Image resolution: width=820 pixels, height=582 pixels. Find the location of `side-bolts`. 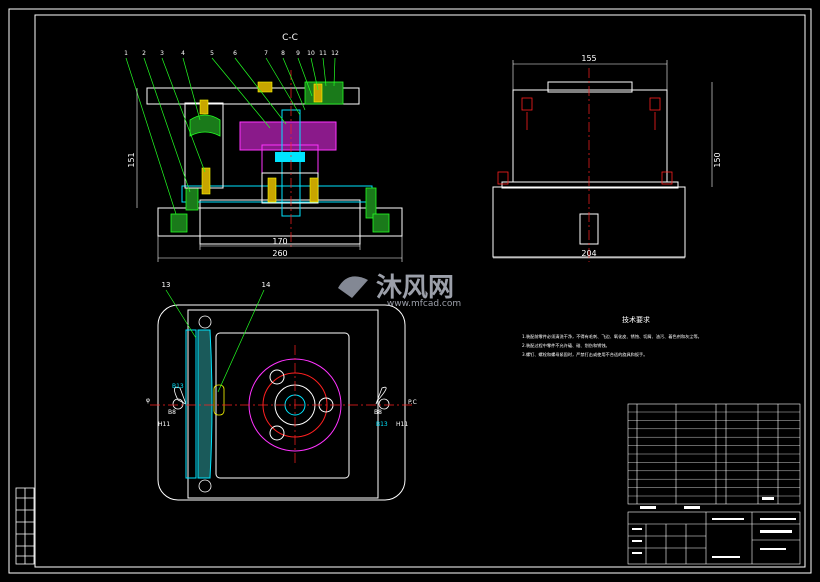

side-bolts is located at coordinates (585, 141).